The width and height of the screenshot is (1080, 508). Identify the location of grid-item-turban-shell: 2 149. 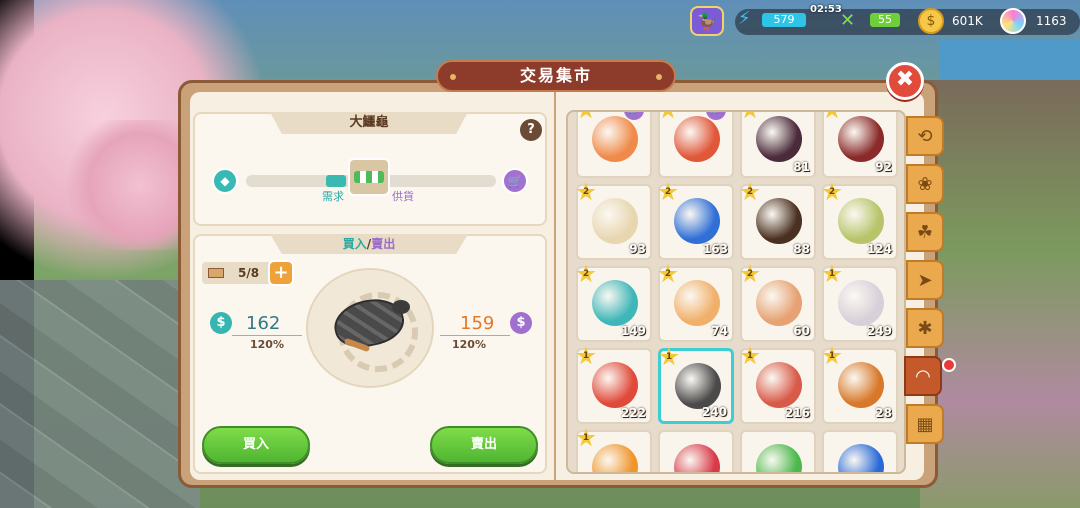
(614, 303).